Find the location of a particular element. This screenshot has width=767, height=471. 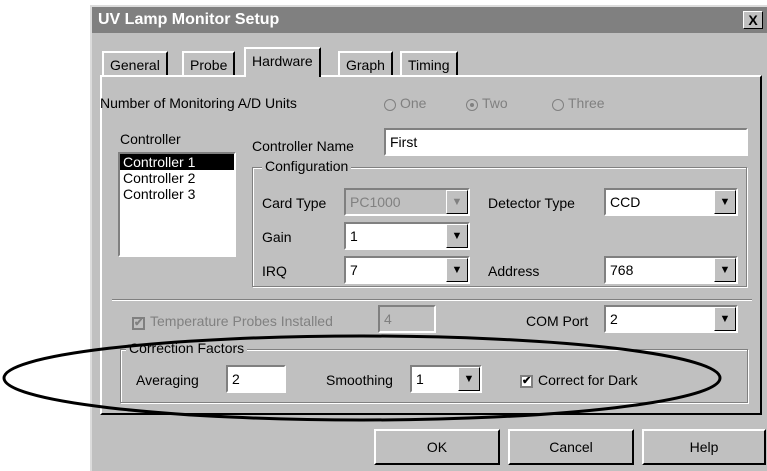

tab-general: General is located at coordinates (135, 63).